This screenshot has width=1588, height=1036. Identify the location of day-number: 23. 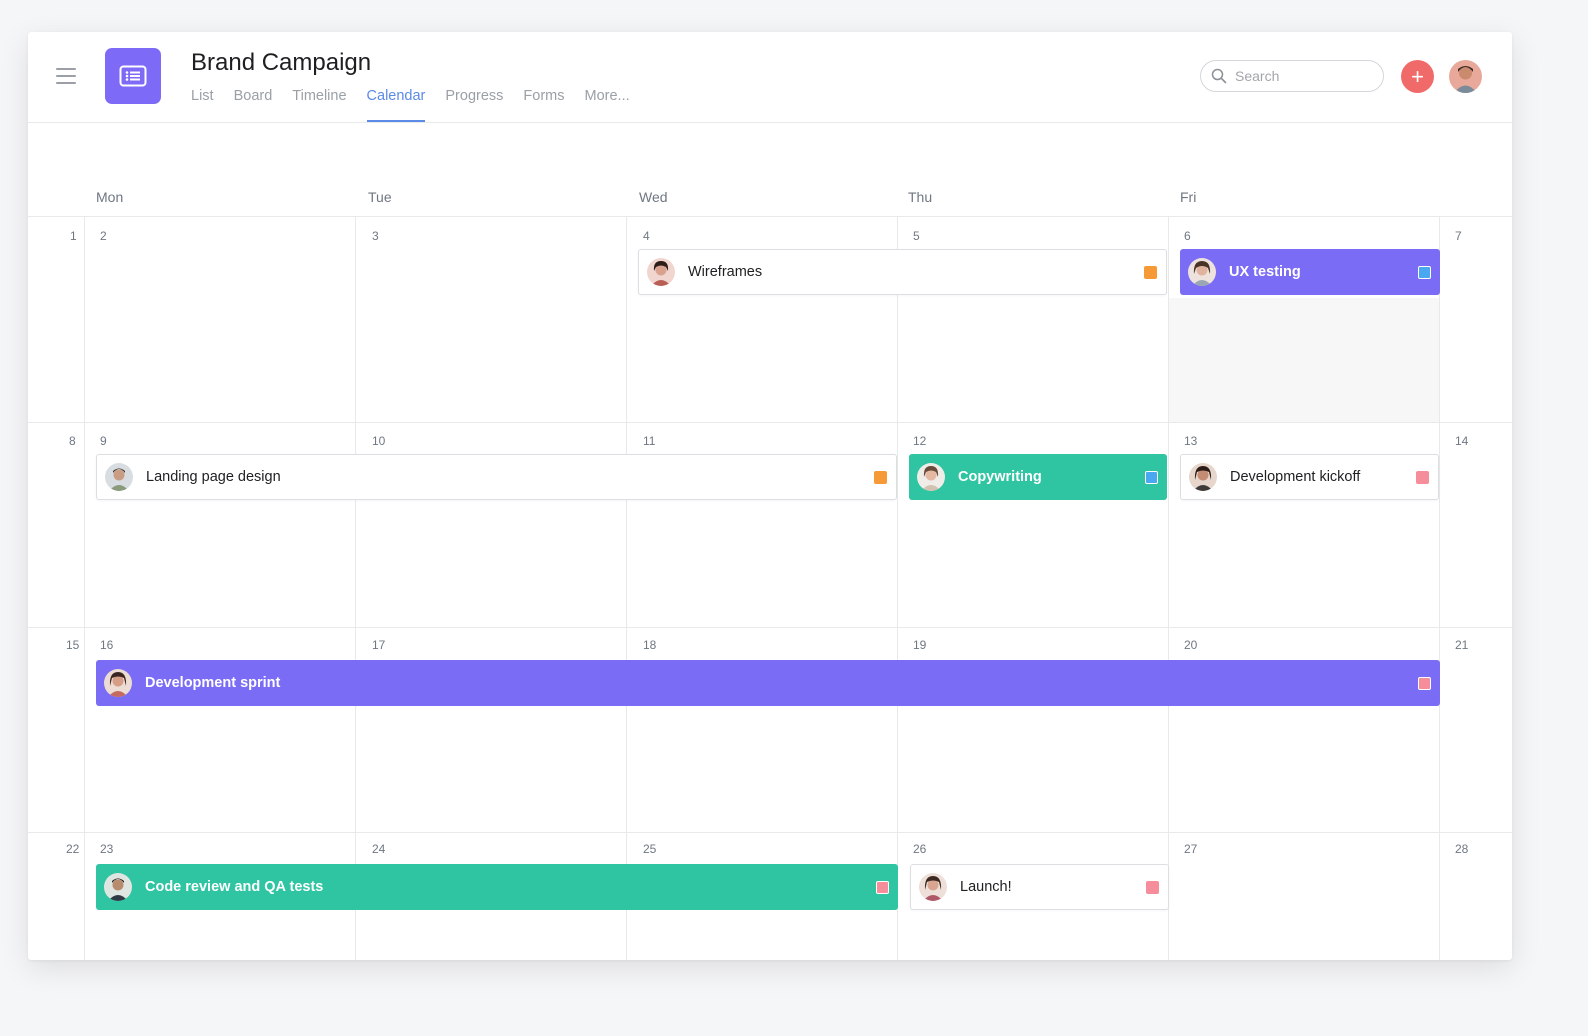
(107, 849).